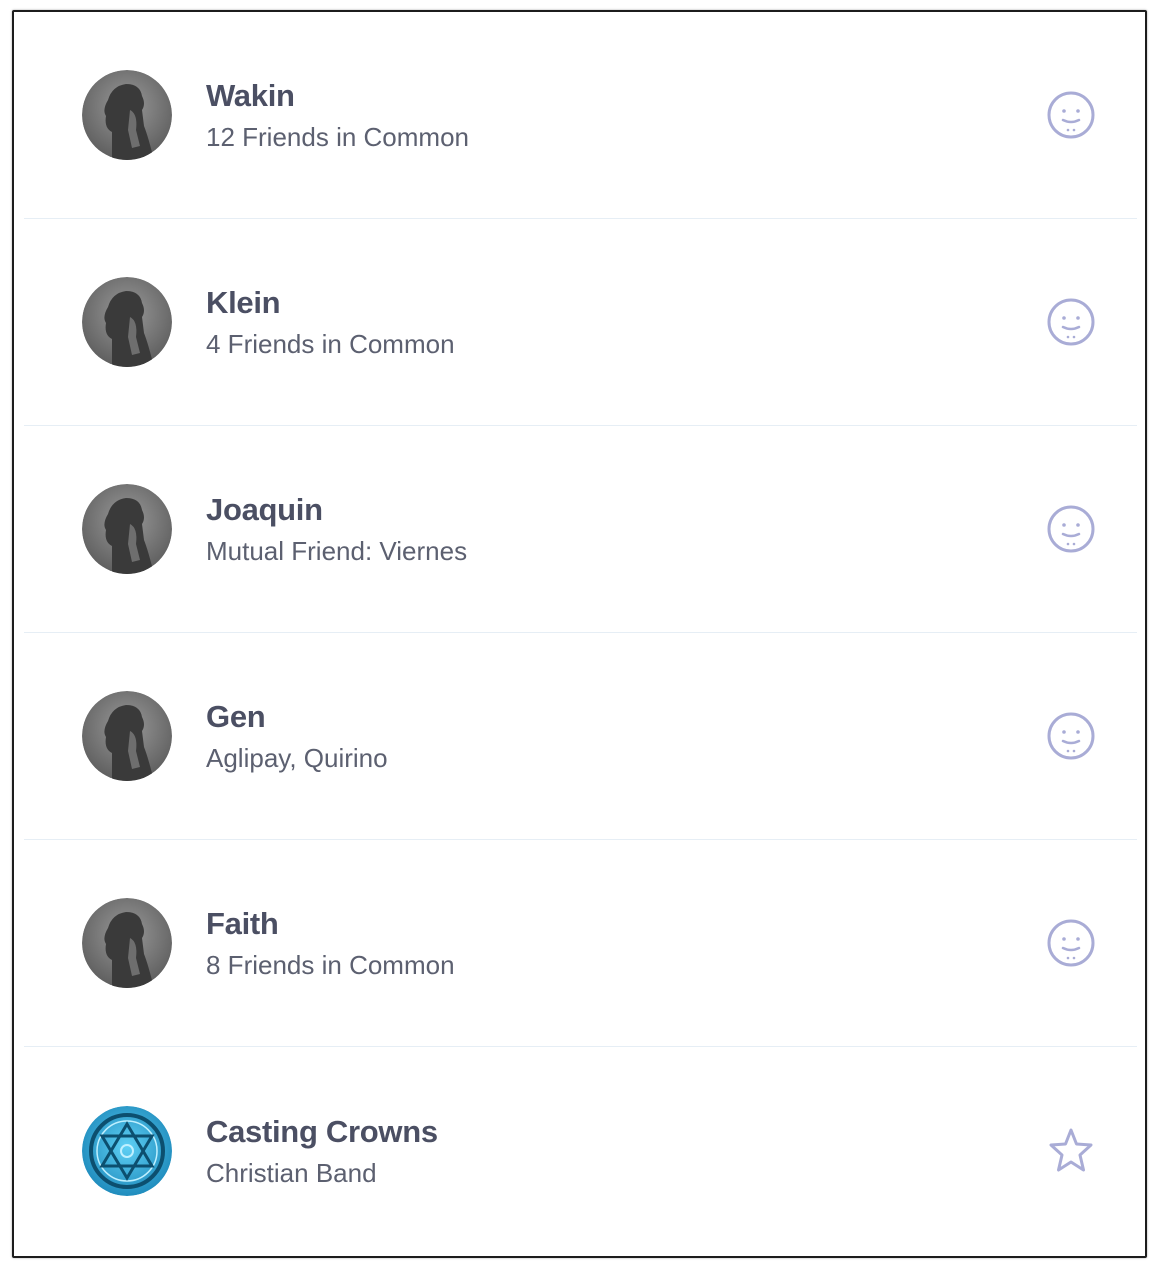  Describe the element at coordinates (330, 965) in the screenshot. I see `person-subtitle: 8 Friends in Common` at that location.